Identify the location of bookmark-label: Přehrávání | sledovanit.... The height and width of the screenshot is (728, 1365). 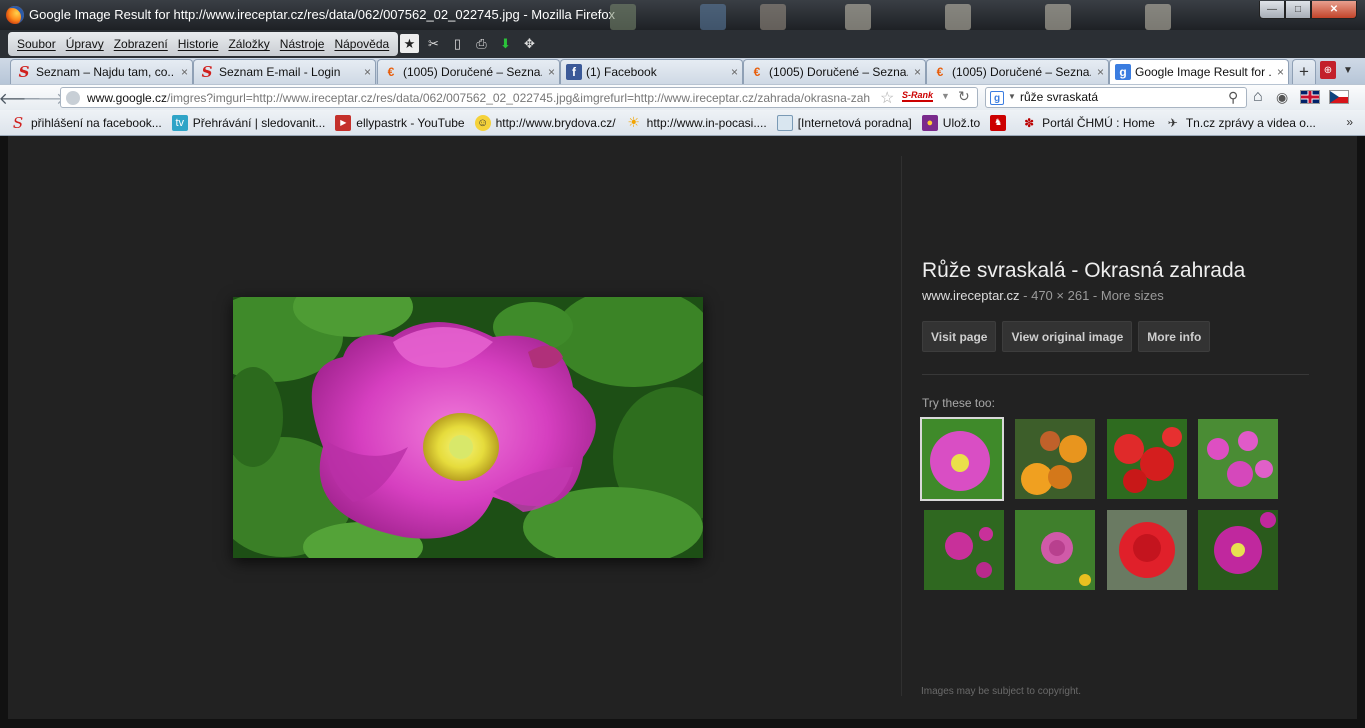
(259, 122).